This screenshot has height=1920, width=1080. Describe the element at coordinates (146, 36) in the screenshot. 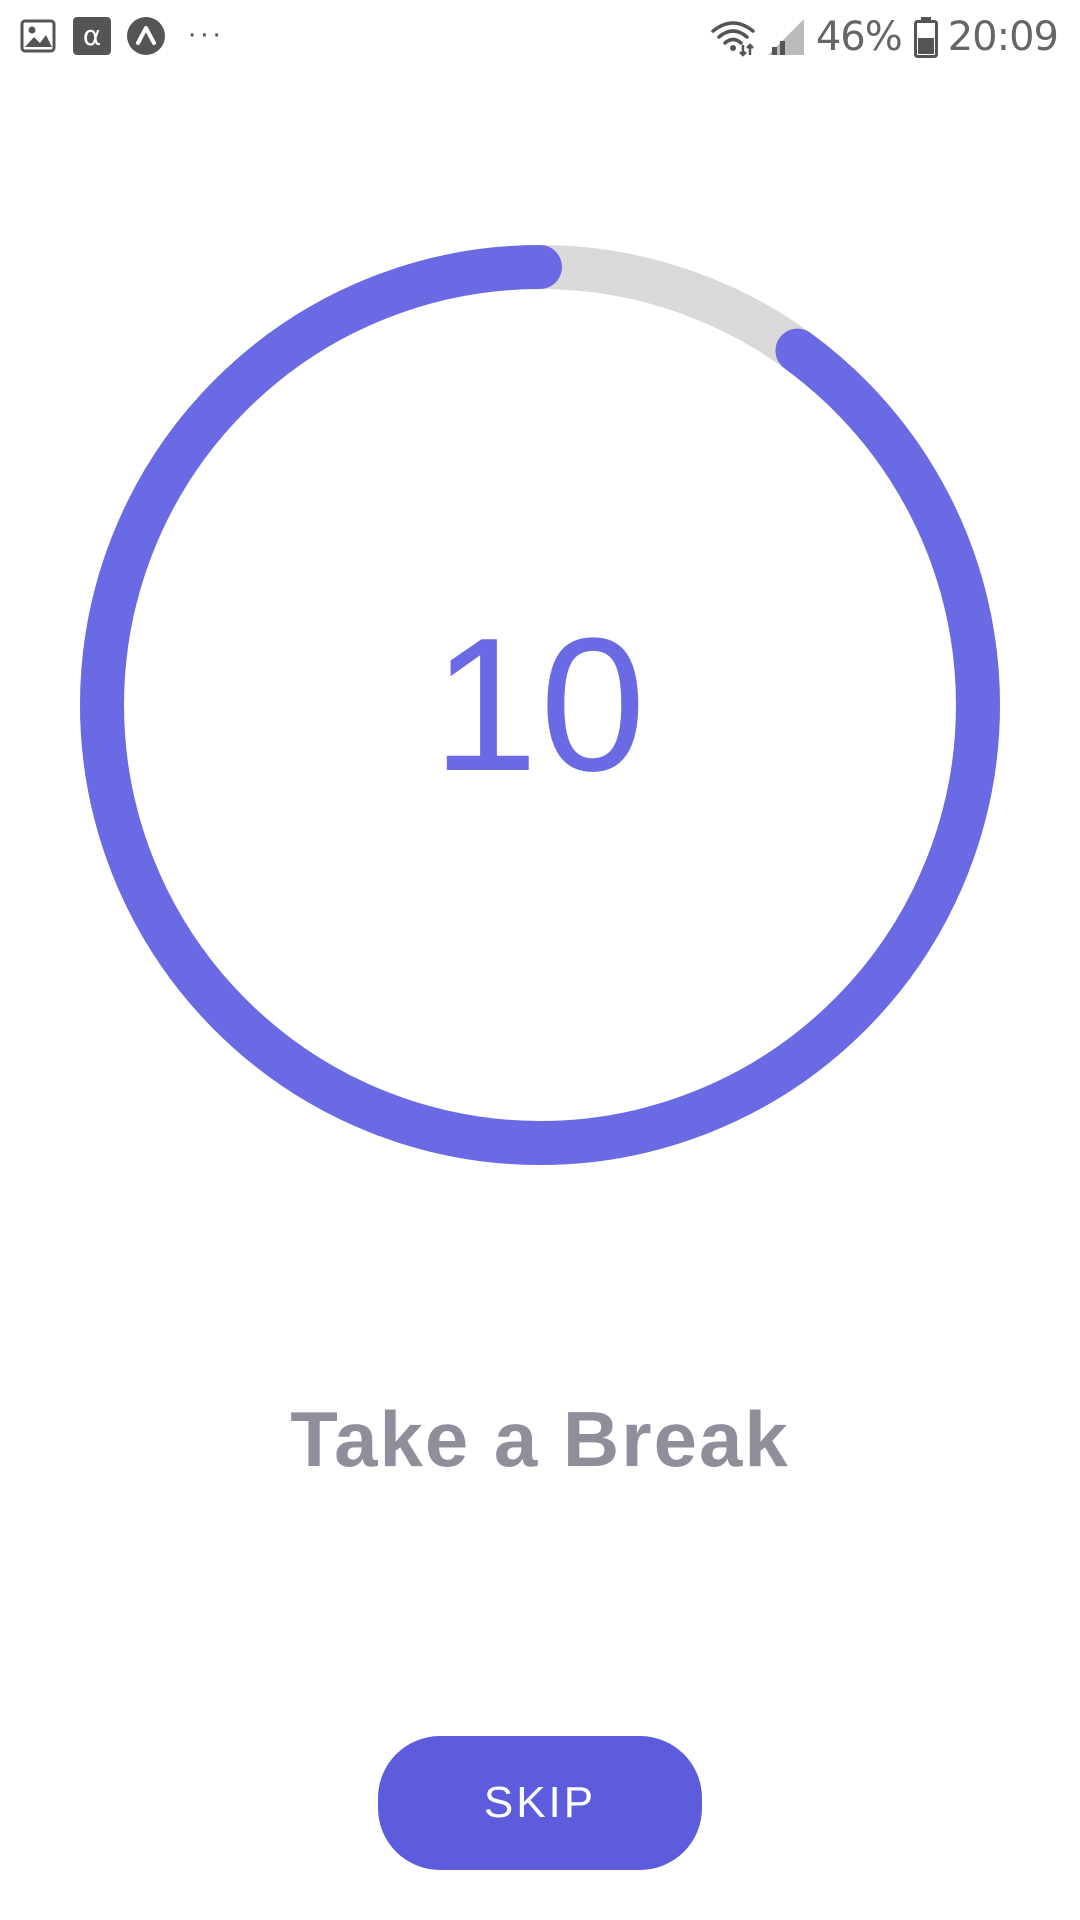

I see `caret-up-circle-icon` at that location.